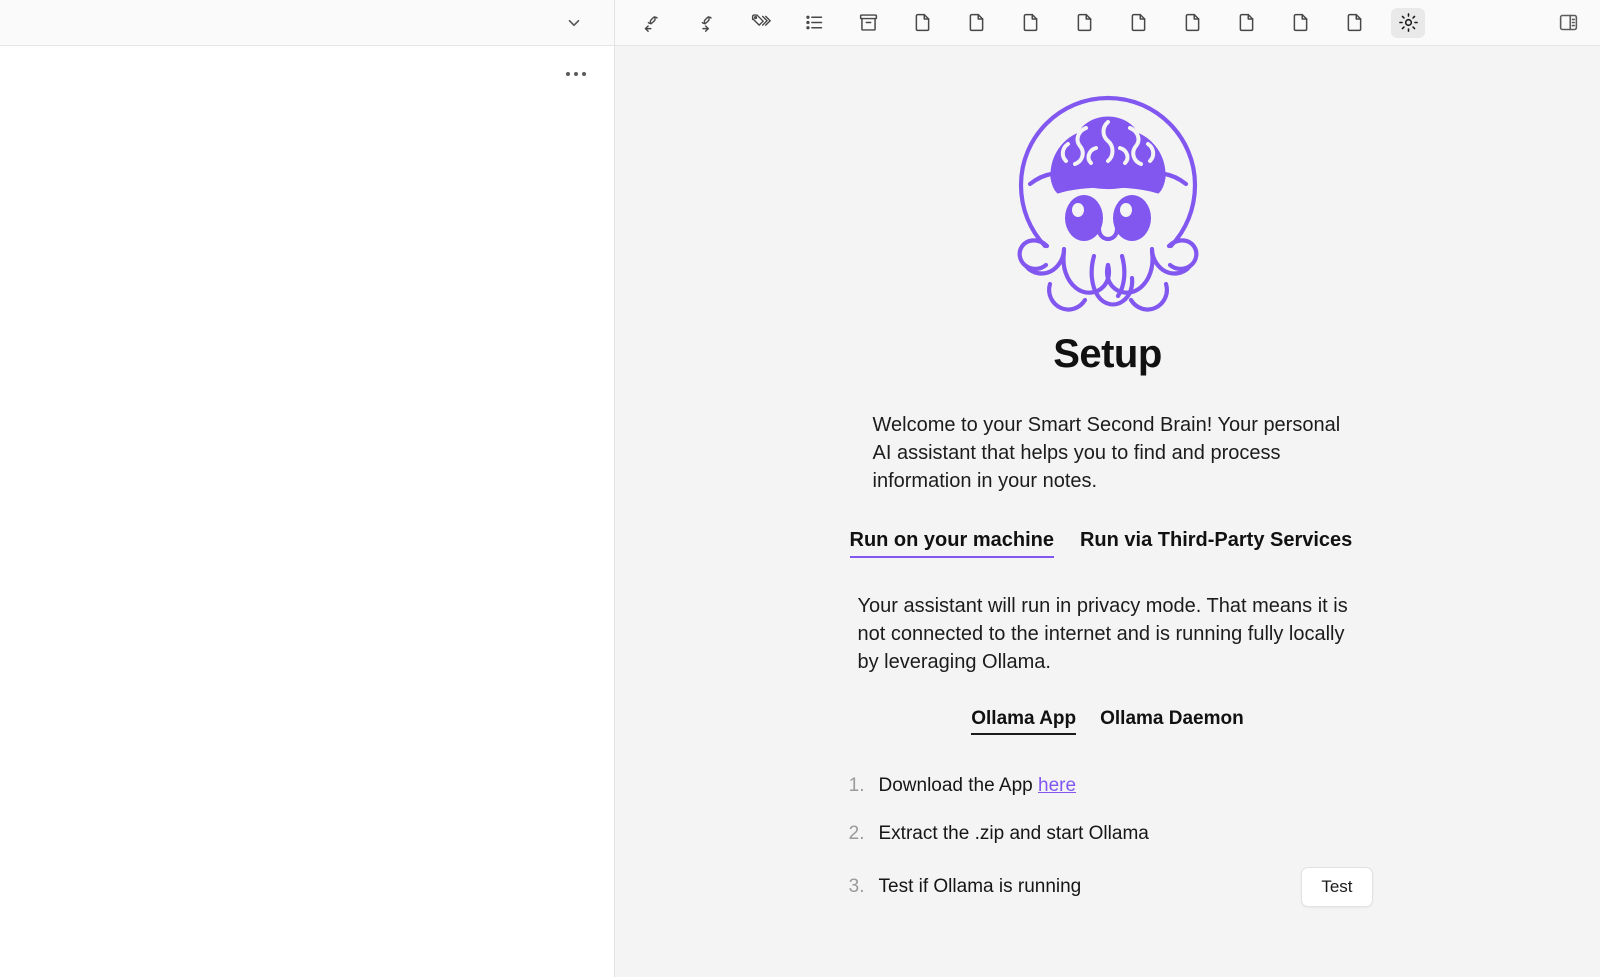 The height and width of the screenshot is (977, 1600). I want to click on step-text: Extract the .zip and start Ollama, so click(1013, 833).